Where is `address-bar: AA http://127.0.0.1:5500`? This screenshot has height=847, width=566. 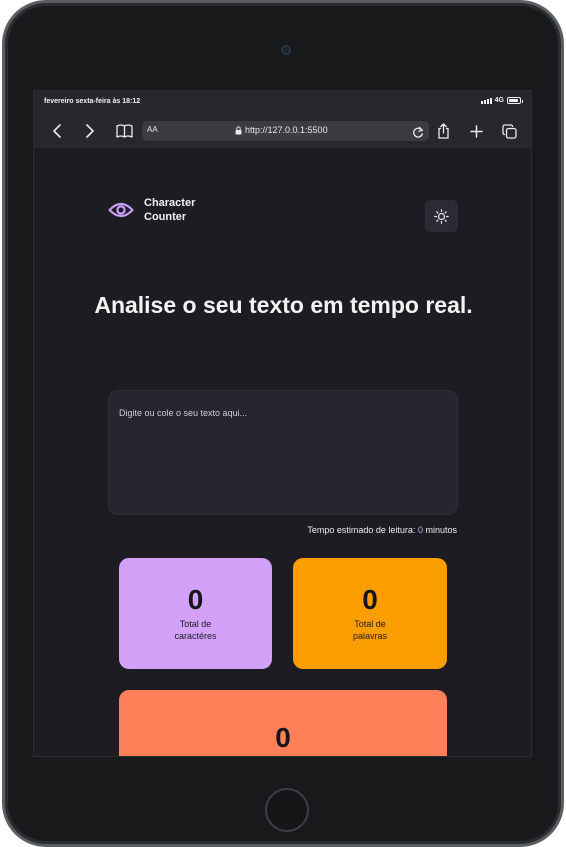
address-bar: AA http://127.0.0.1:5500 is located at coordinates (285, 131).